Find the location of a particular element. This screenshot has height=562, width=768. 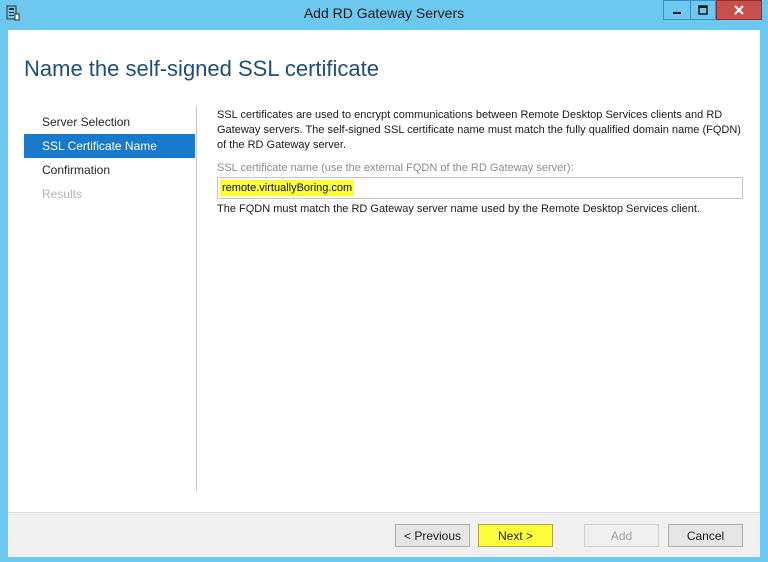

wizard-footer: < Previous Next > Add Cancel is located at coordinates (384, 534).